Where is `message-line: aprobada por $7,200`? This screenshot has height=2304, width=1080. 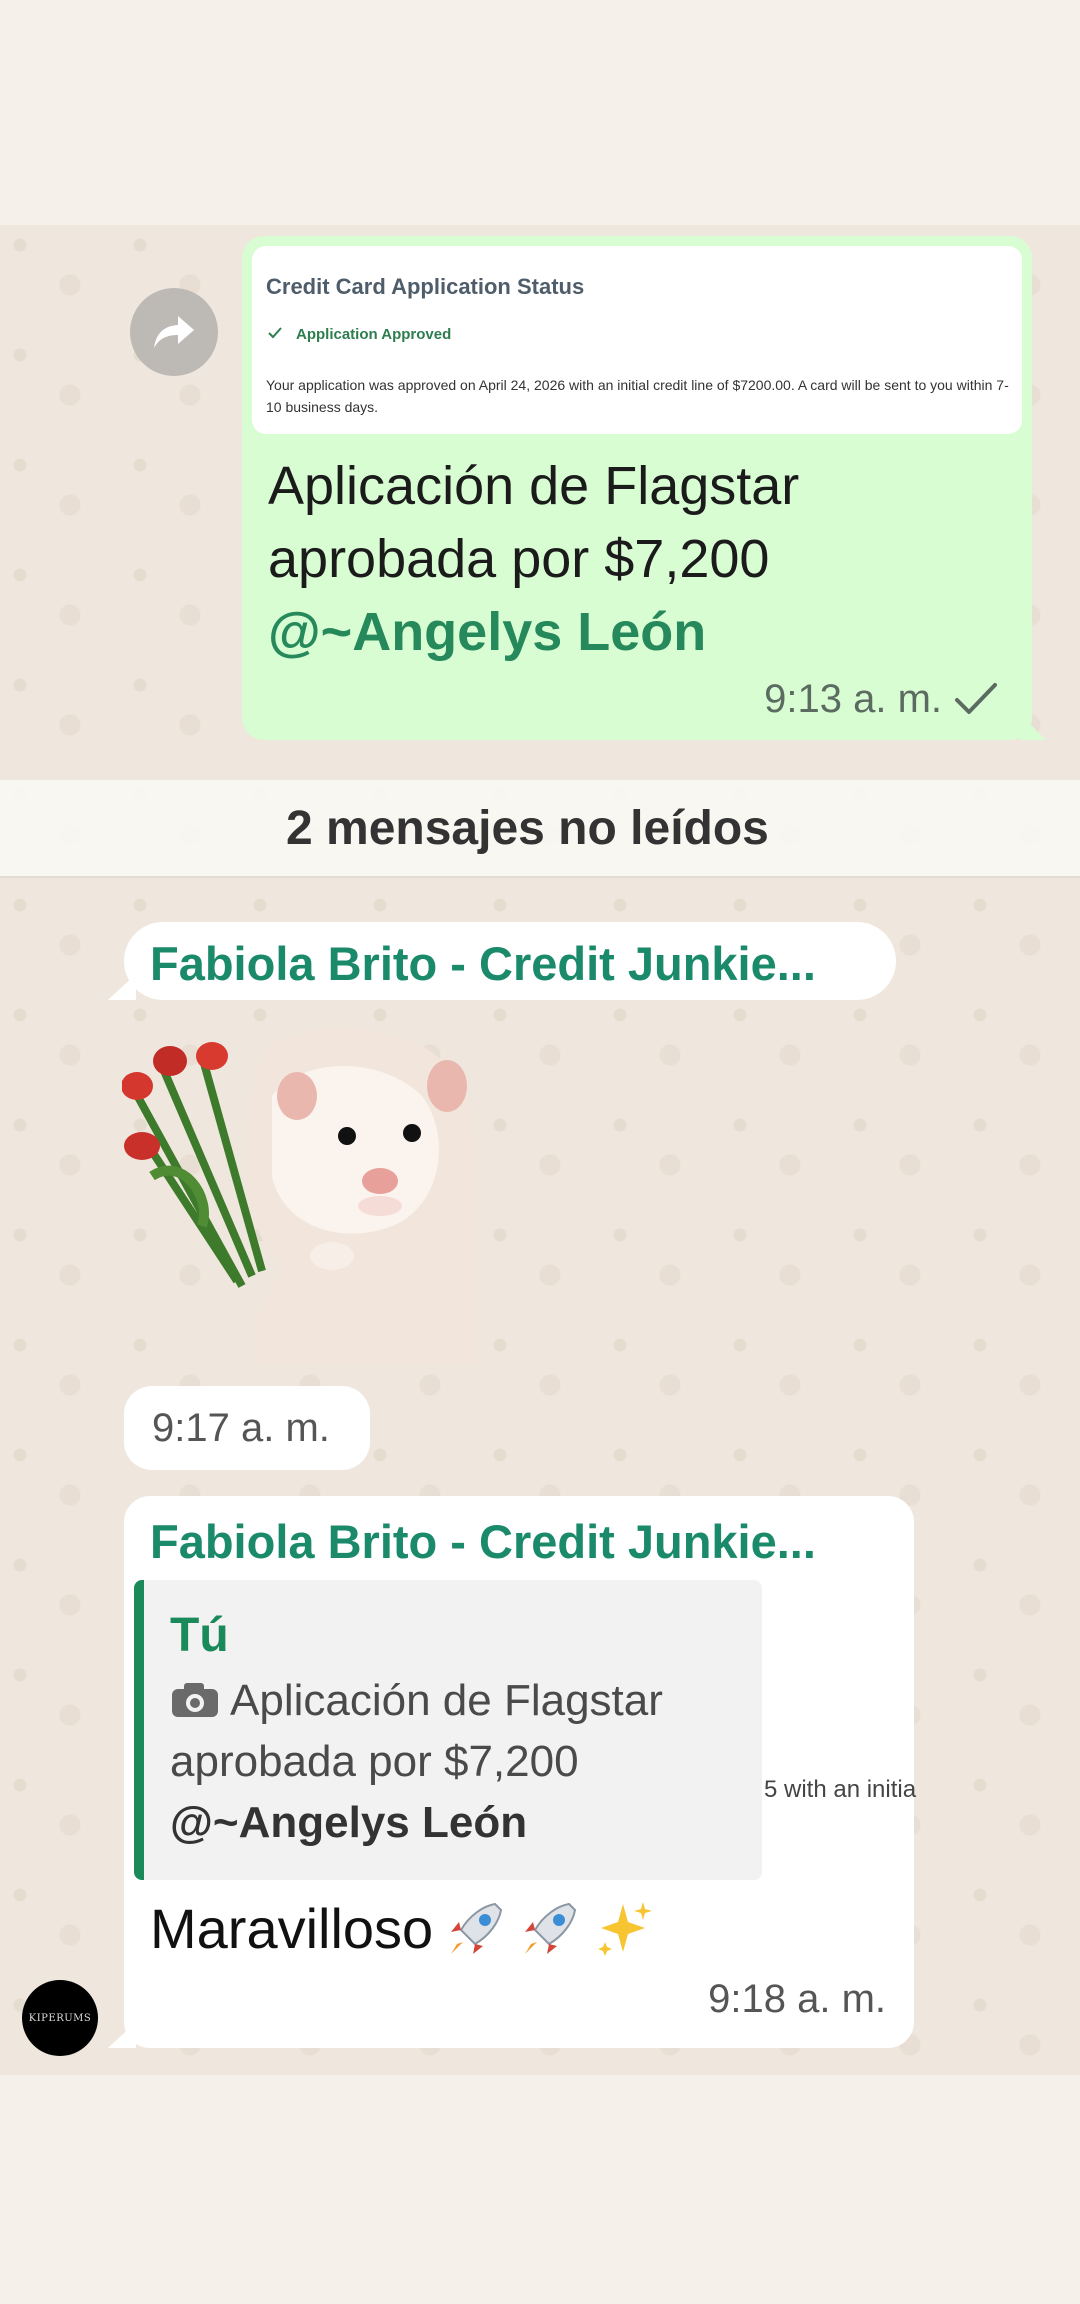 message-line: aprobada por $7,200 is located at coordinates (519, 559).